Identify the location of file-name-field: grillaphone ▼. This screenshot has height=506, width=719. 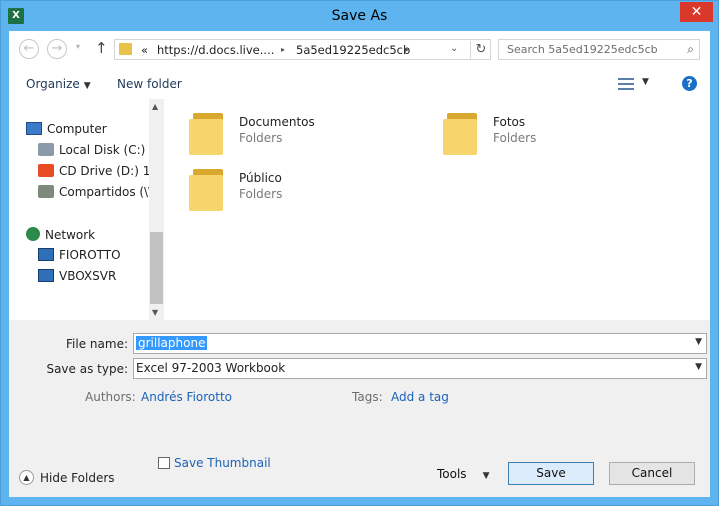
(420, 343).